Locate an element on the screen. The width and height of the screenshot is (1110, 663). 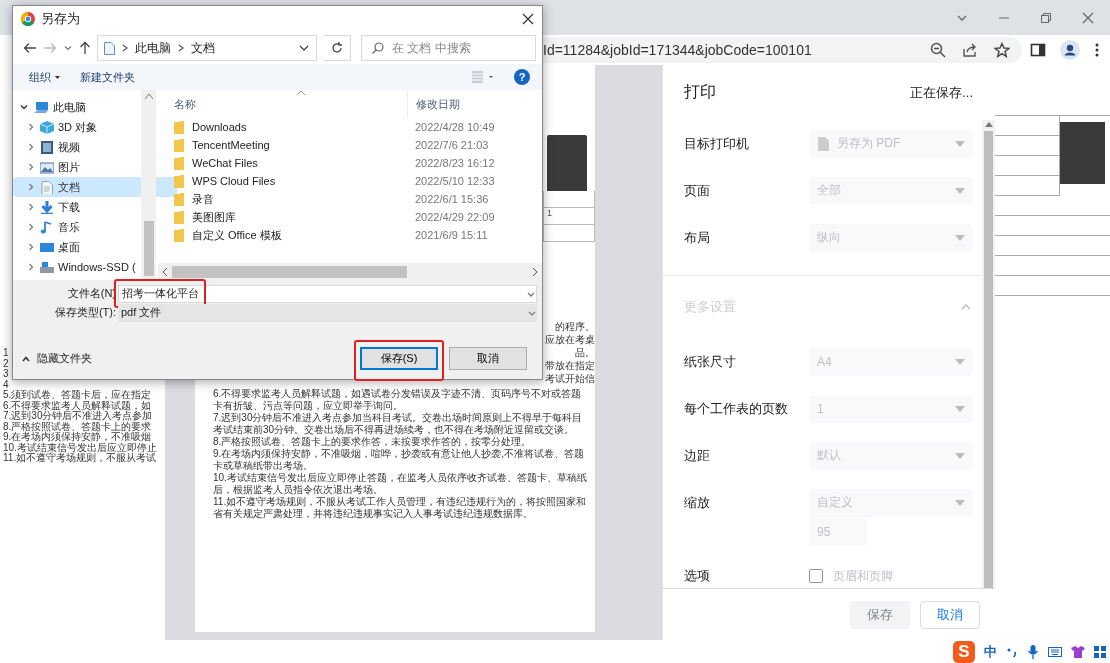
document-icon is located at coordinates (823, 143).